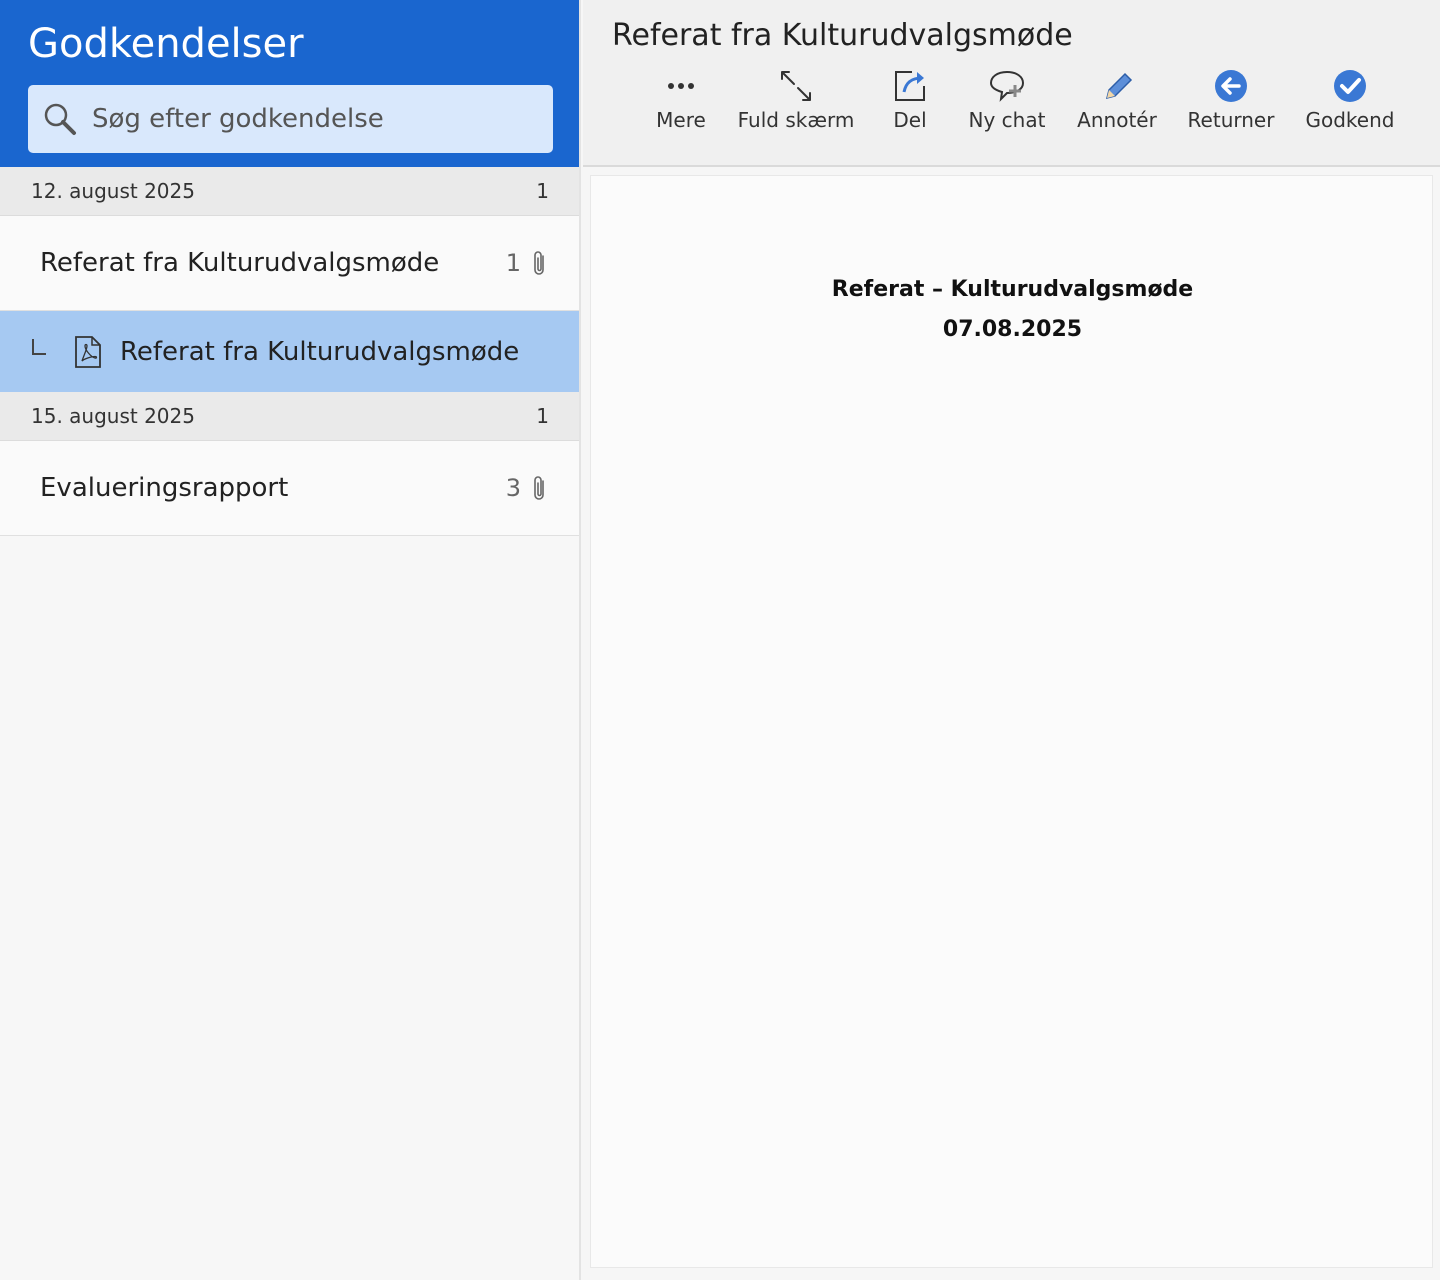 The image size is (1440, 1280). I want to click on search-box, so click(290, 119).